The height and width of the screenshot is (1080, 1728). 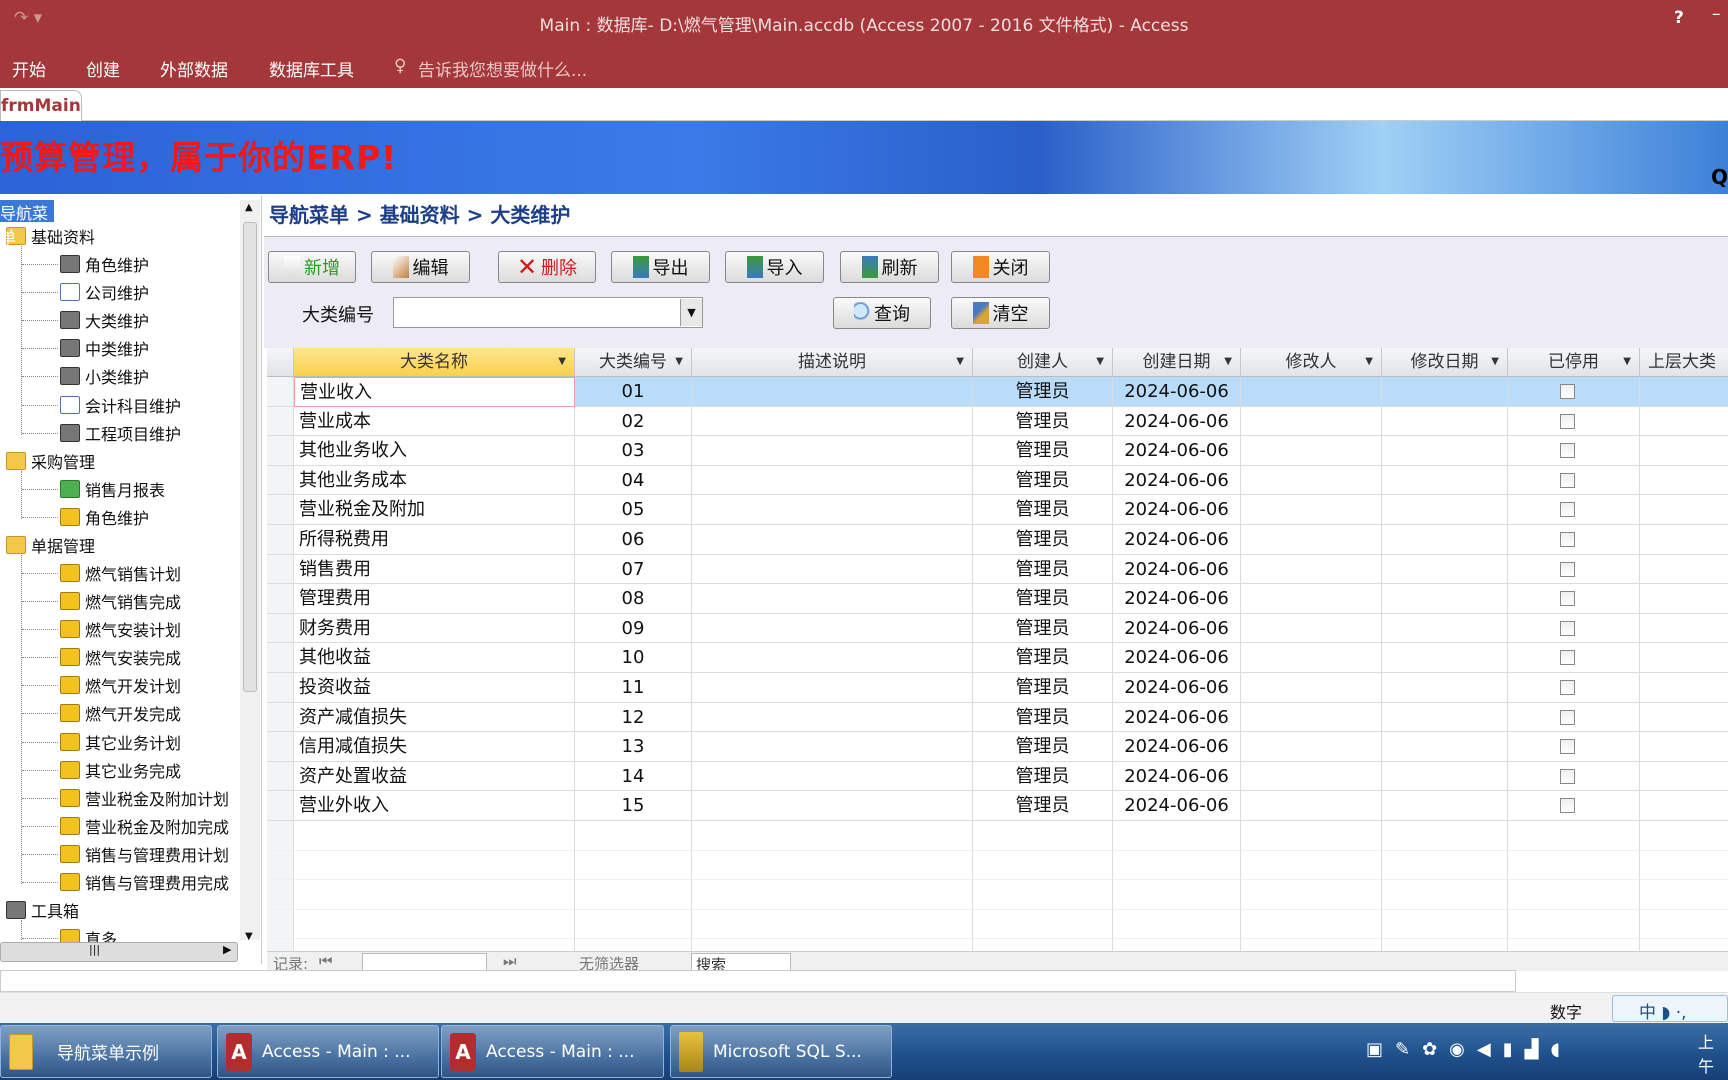 I want to click on query-button: 查询, so click(x=882, y=313).